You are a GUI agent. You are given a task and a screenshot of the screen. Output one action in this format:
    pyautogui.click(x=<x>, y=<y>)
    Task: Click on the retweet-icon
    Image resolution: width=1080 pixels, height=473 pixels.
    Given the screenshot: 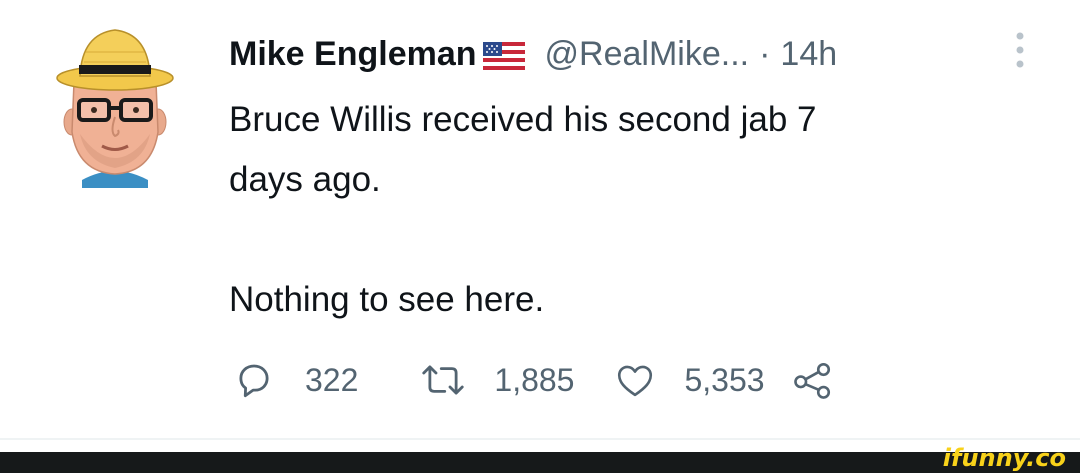 What is the action you would take?
    pyautogui.click(x=443, y=380)
    